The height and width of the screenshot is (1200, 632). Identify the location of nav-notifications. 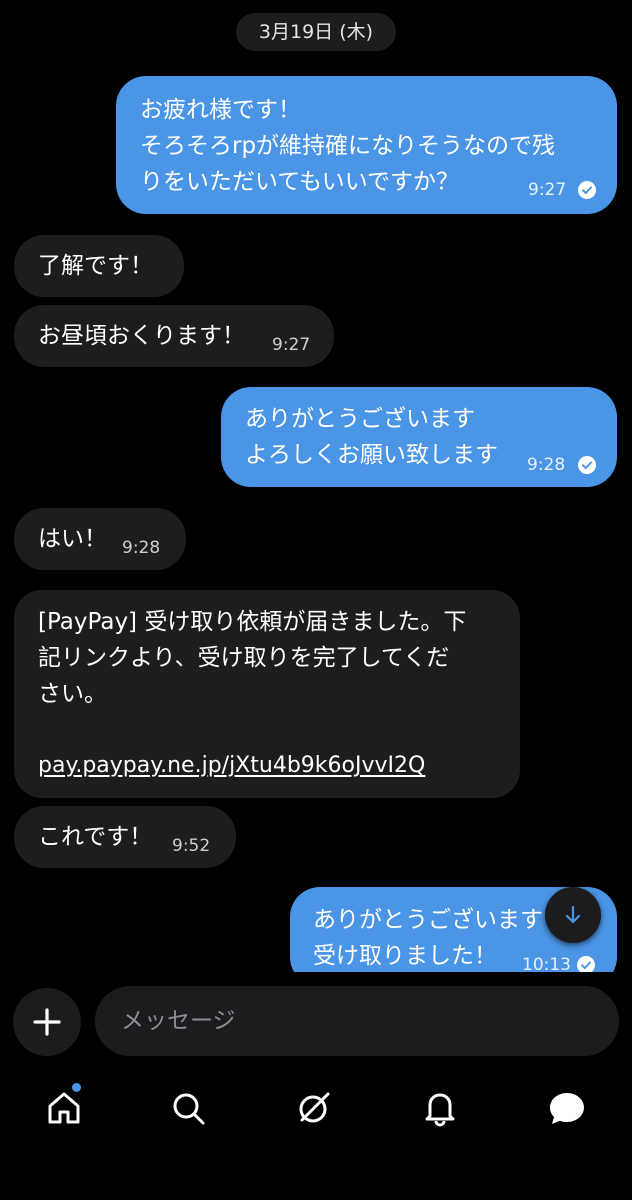
(440, 1108).